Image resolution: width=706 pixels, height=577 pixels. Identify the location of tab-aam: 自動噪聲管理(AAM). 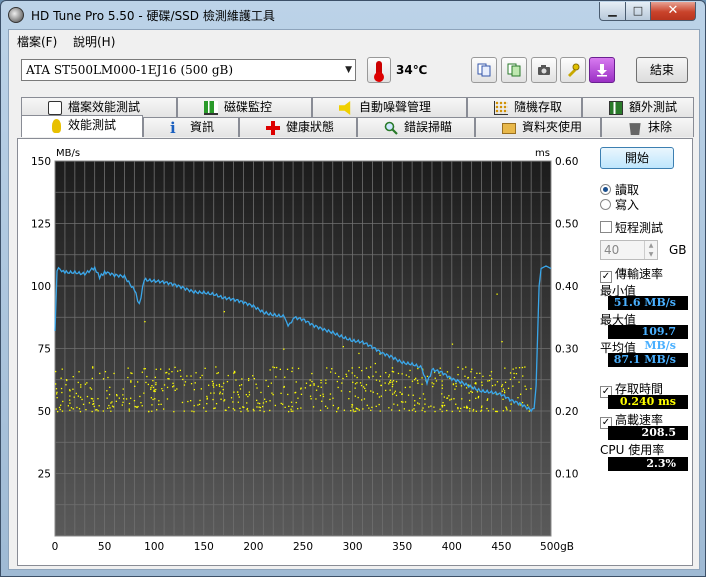
(389, 115).